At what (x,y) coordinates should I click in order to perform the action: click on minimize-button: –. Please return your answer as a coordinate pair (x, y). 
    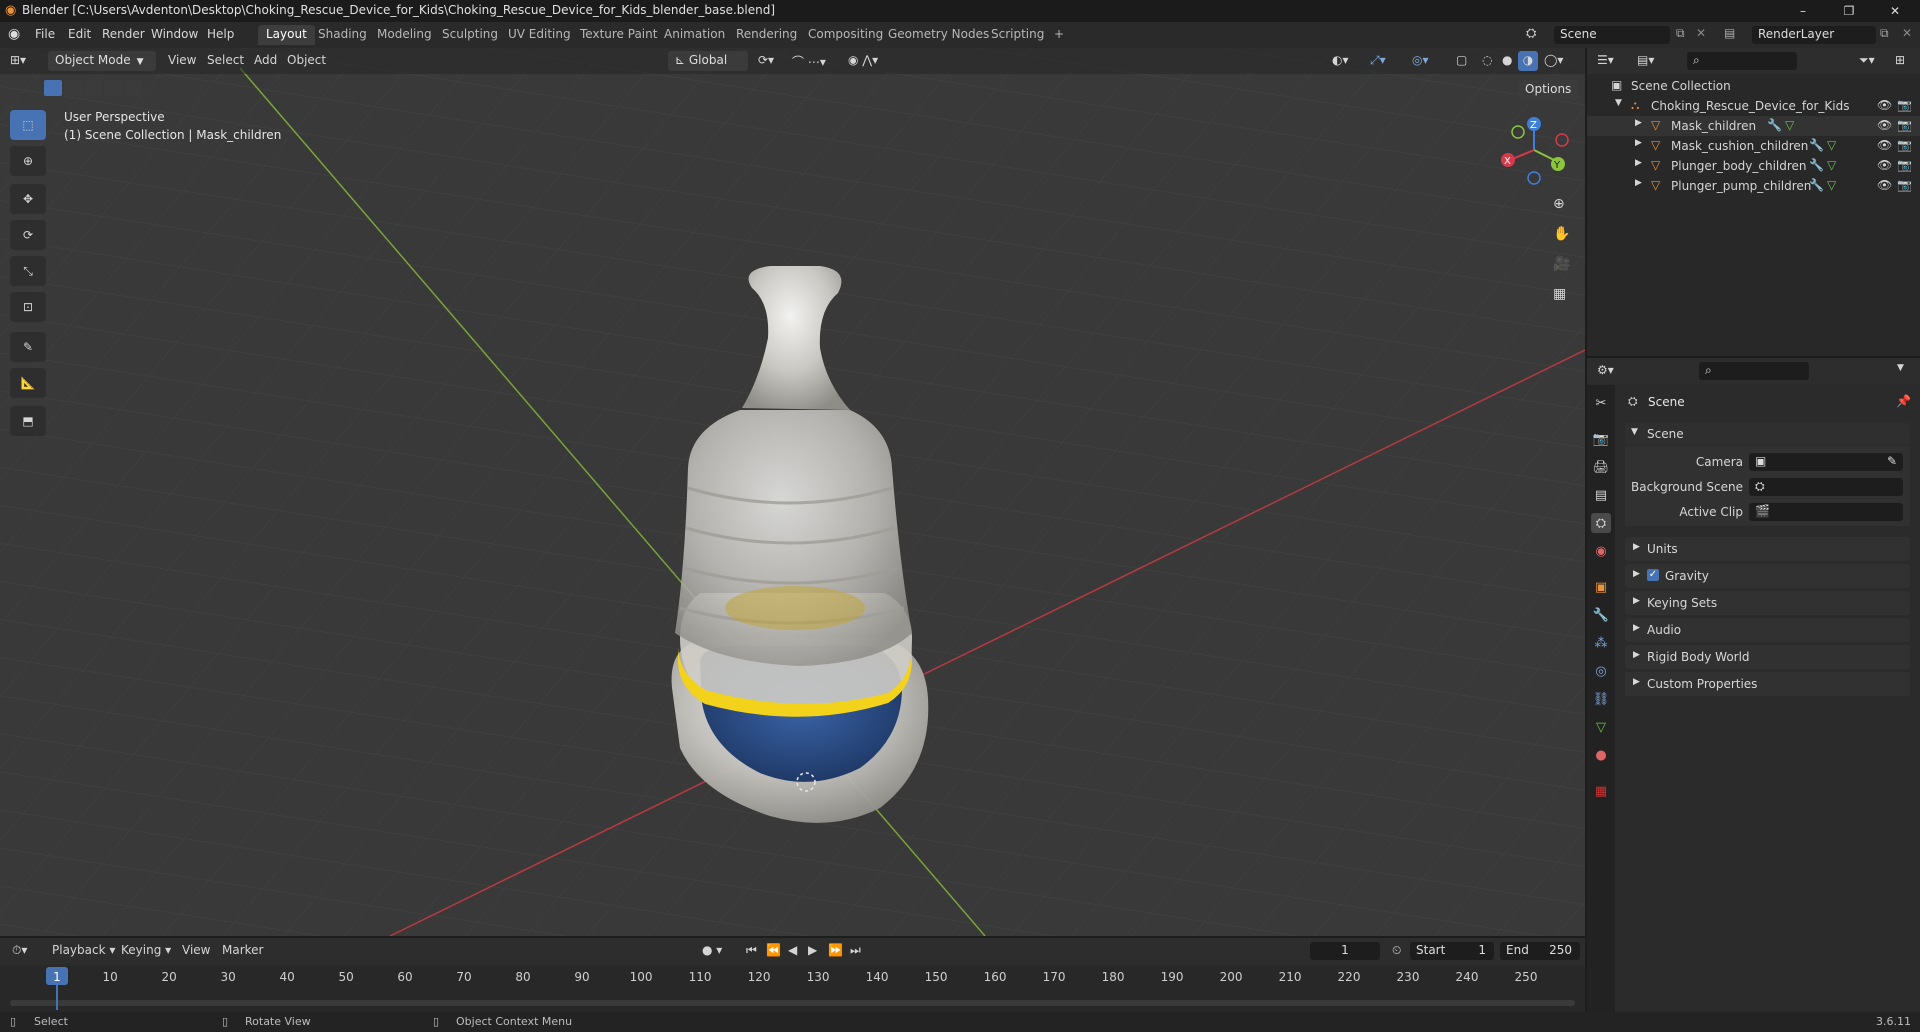
    Looking at the image, I should click on (1803, 11).